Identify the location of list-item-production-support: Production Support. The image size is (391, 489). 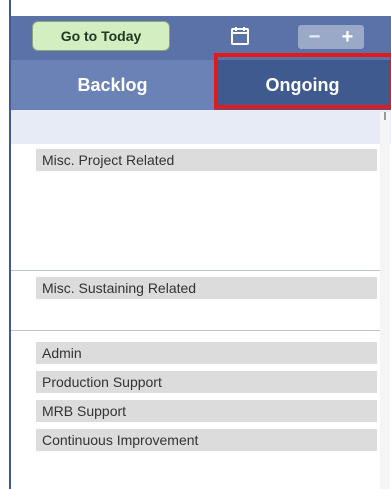
(206, 382).